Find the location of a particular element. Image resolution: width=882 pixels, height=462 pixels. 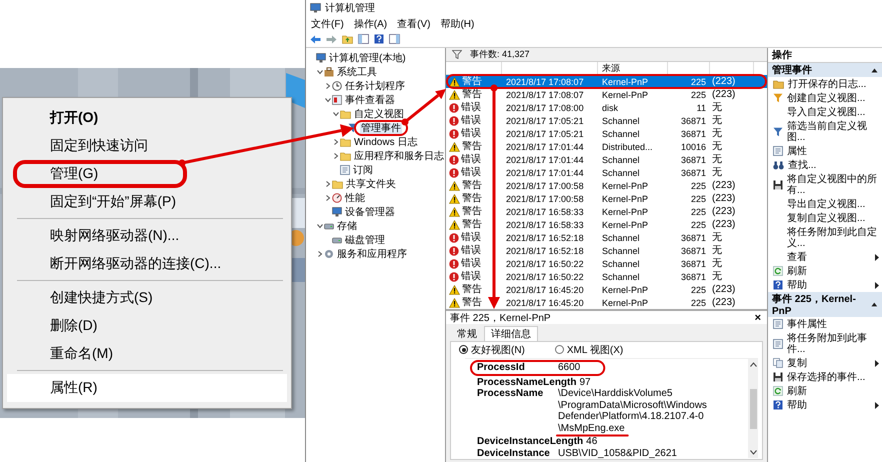

action-row: 复制 is located at coordinates (825, 363).